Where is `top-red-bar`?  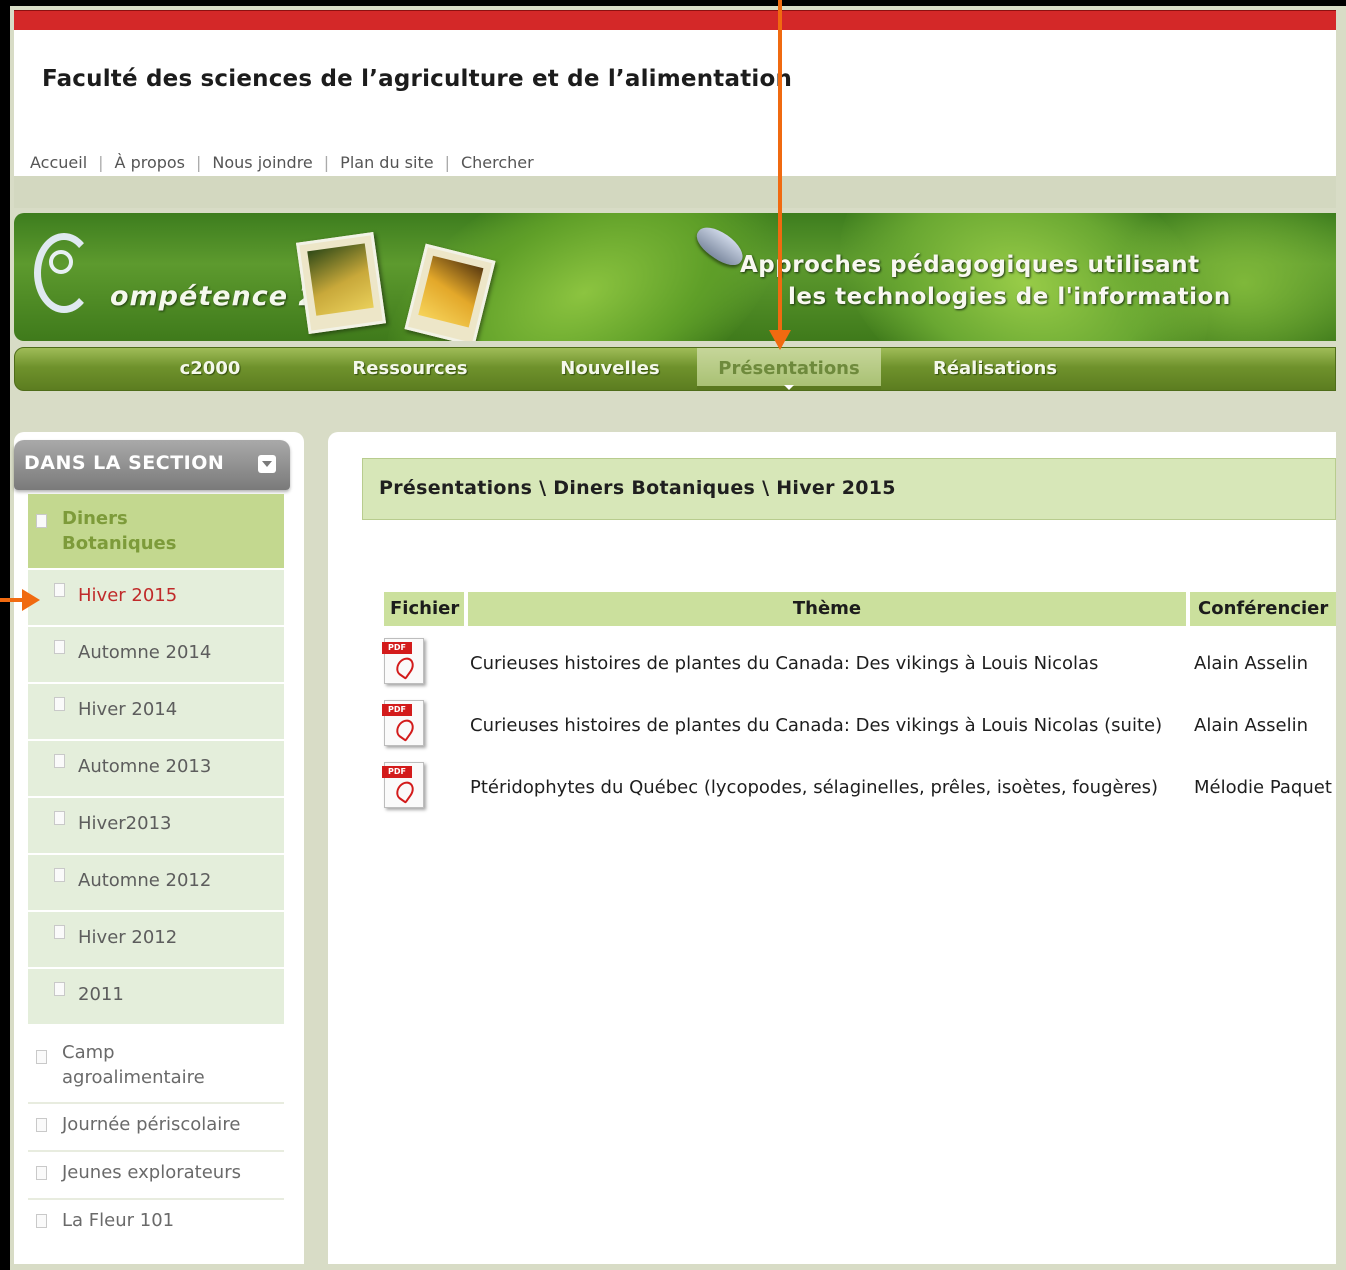 top-red-bar is located at coordinates (675, 20).